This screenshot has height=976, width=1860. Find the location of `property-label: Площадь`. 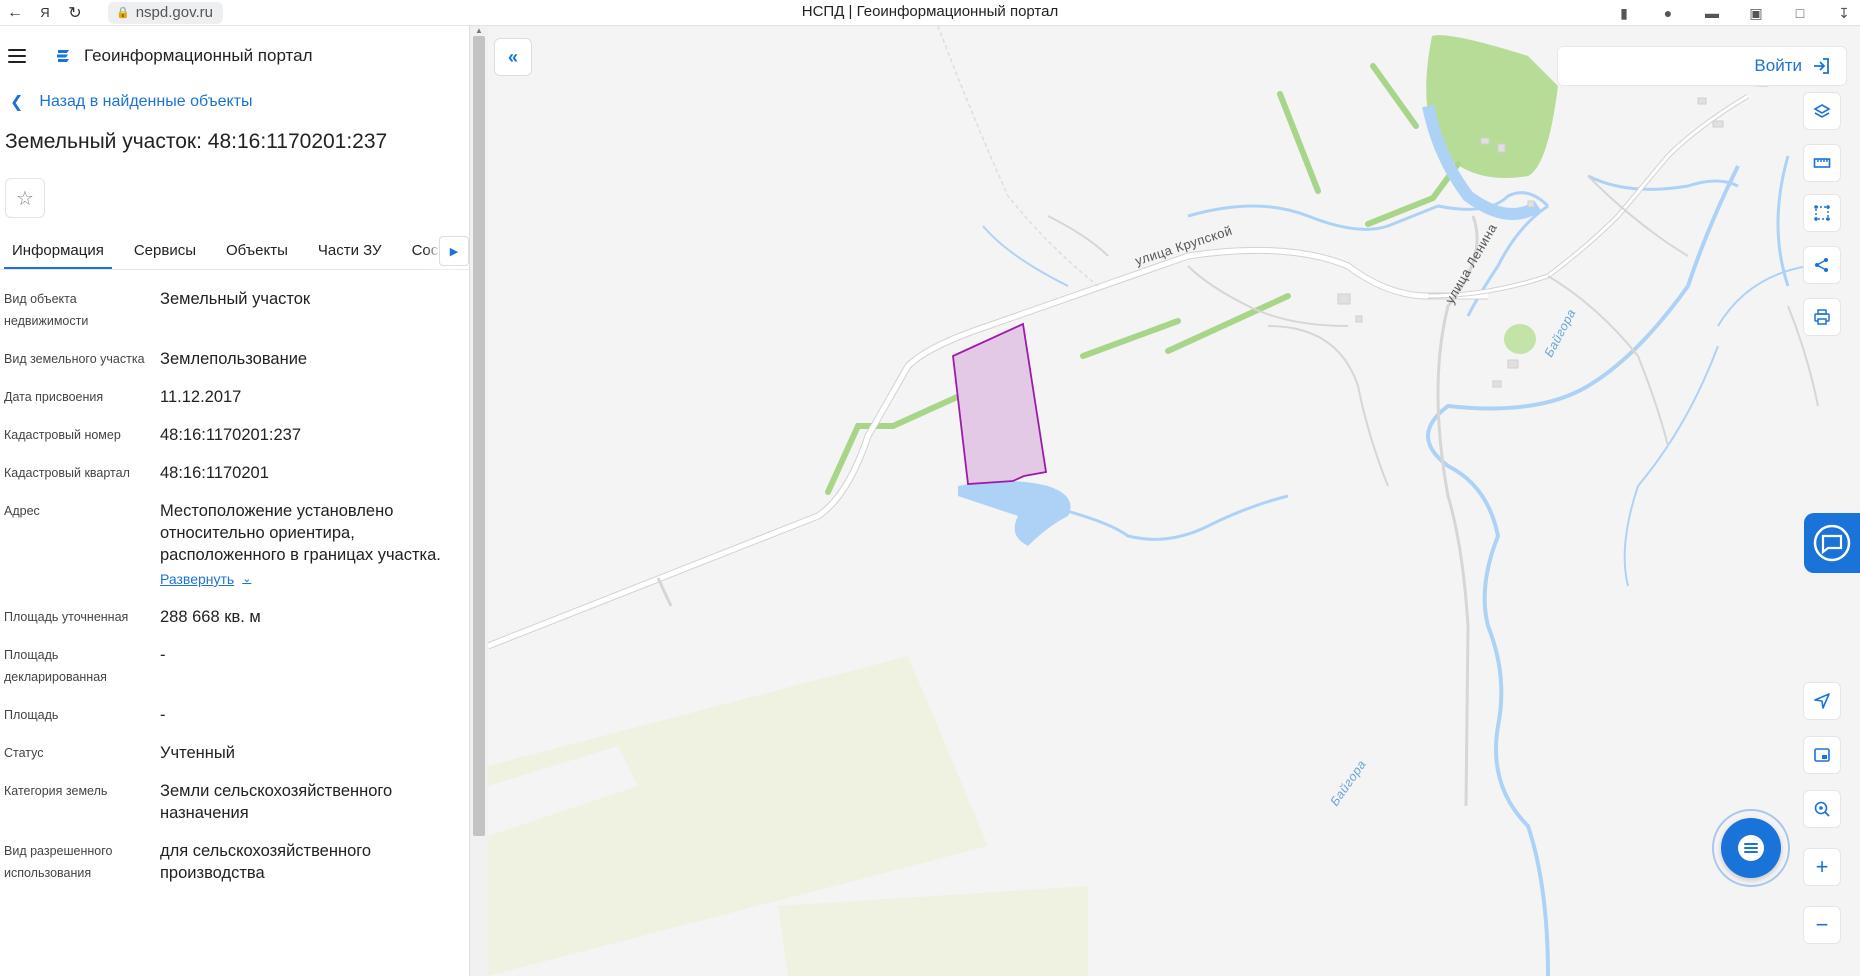

property-label: Площадь is located at coordinates (31, 715).